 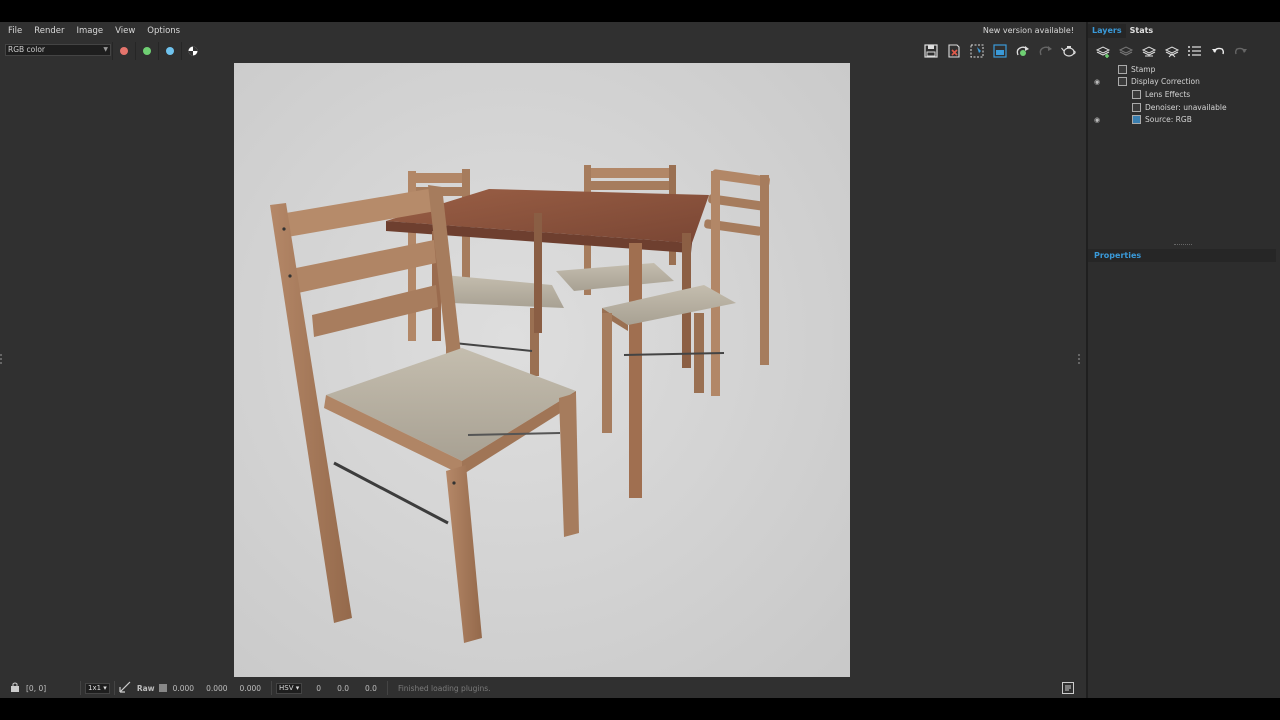 I want to click on layer-label: Source: RGB, so click(x=1168, y=120).